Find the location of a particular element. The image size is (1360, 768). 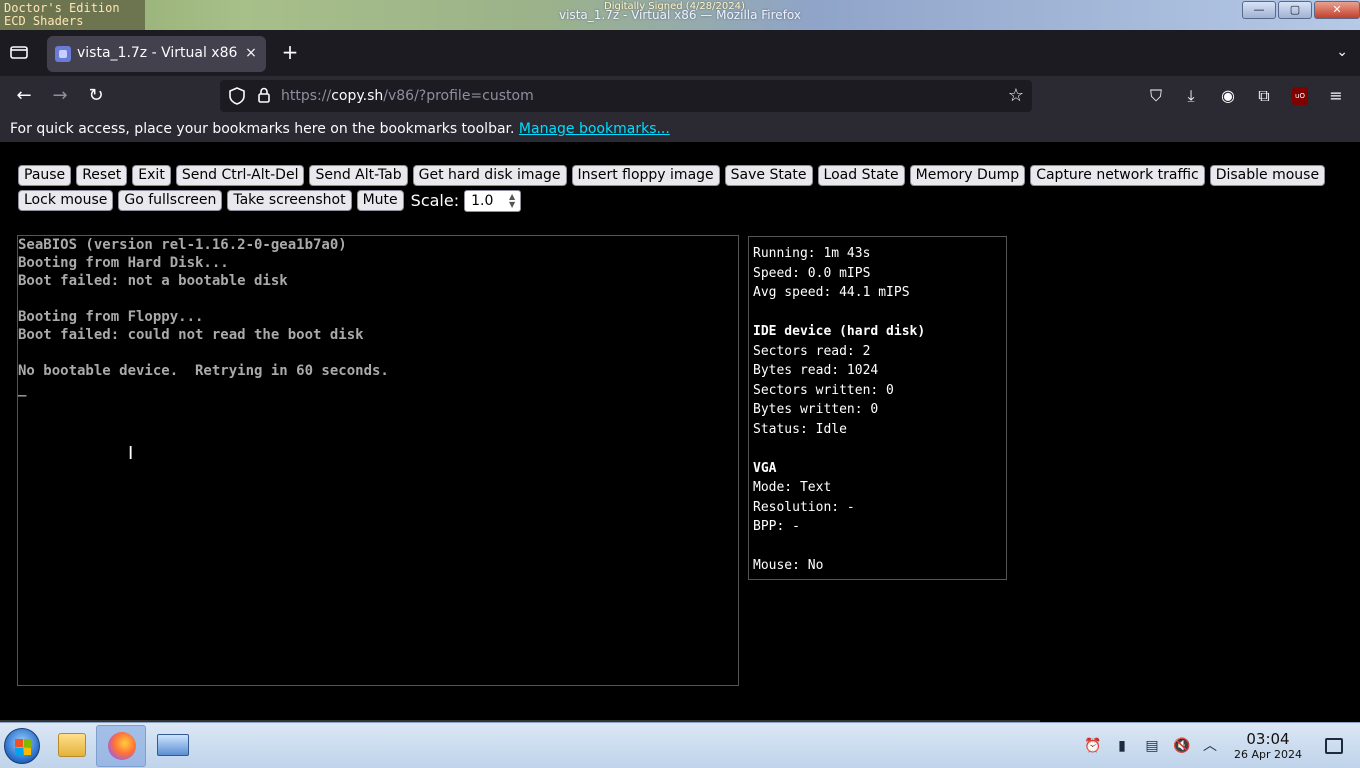

stat-avg-speed: Avg speed: 44.1 mIPS is located at coordinates (831, 292).